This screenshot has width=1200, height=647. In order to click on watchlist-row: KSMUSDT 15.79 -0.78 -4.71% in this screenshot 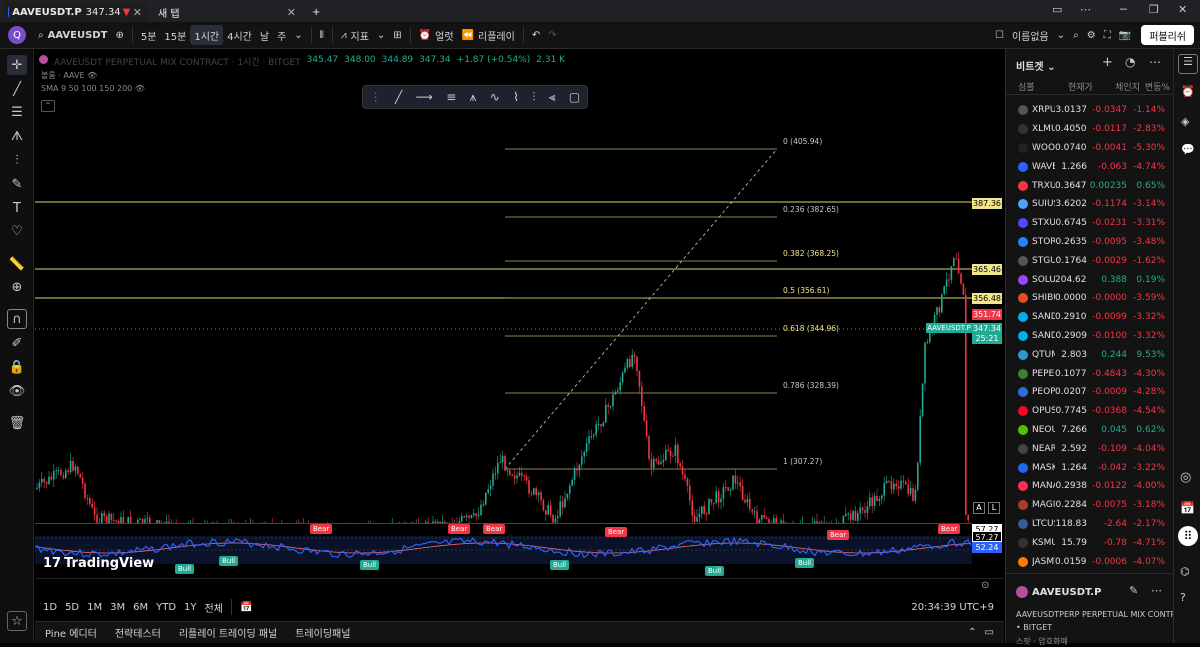, I will do `click(1090, 542)`.